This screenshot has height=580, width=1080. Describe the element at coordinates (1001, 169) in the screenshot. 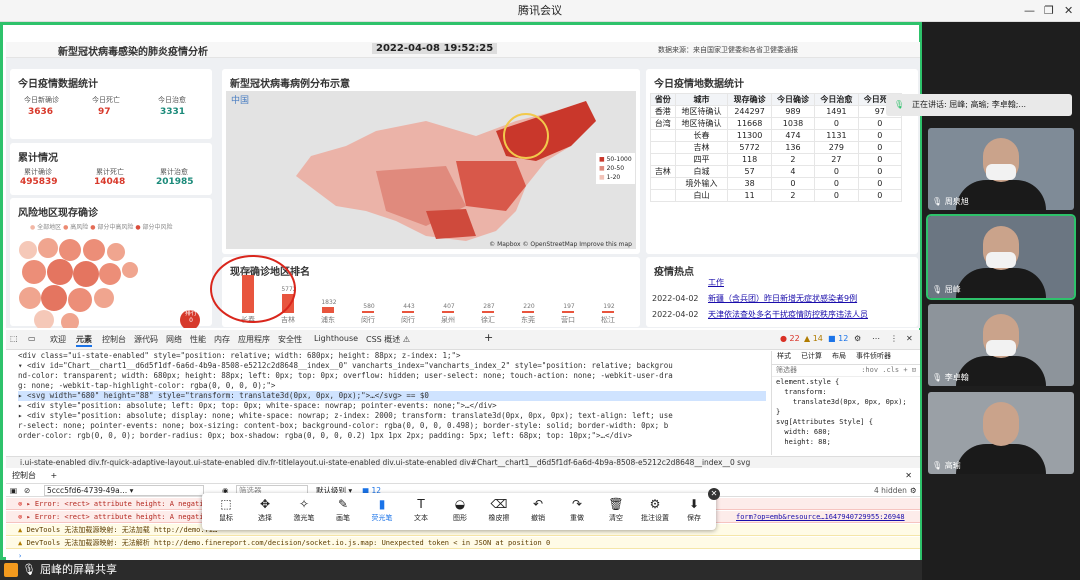

I see `participant-video: 🎙 周泉旭` at that location.